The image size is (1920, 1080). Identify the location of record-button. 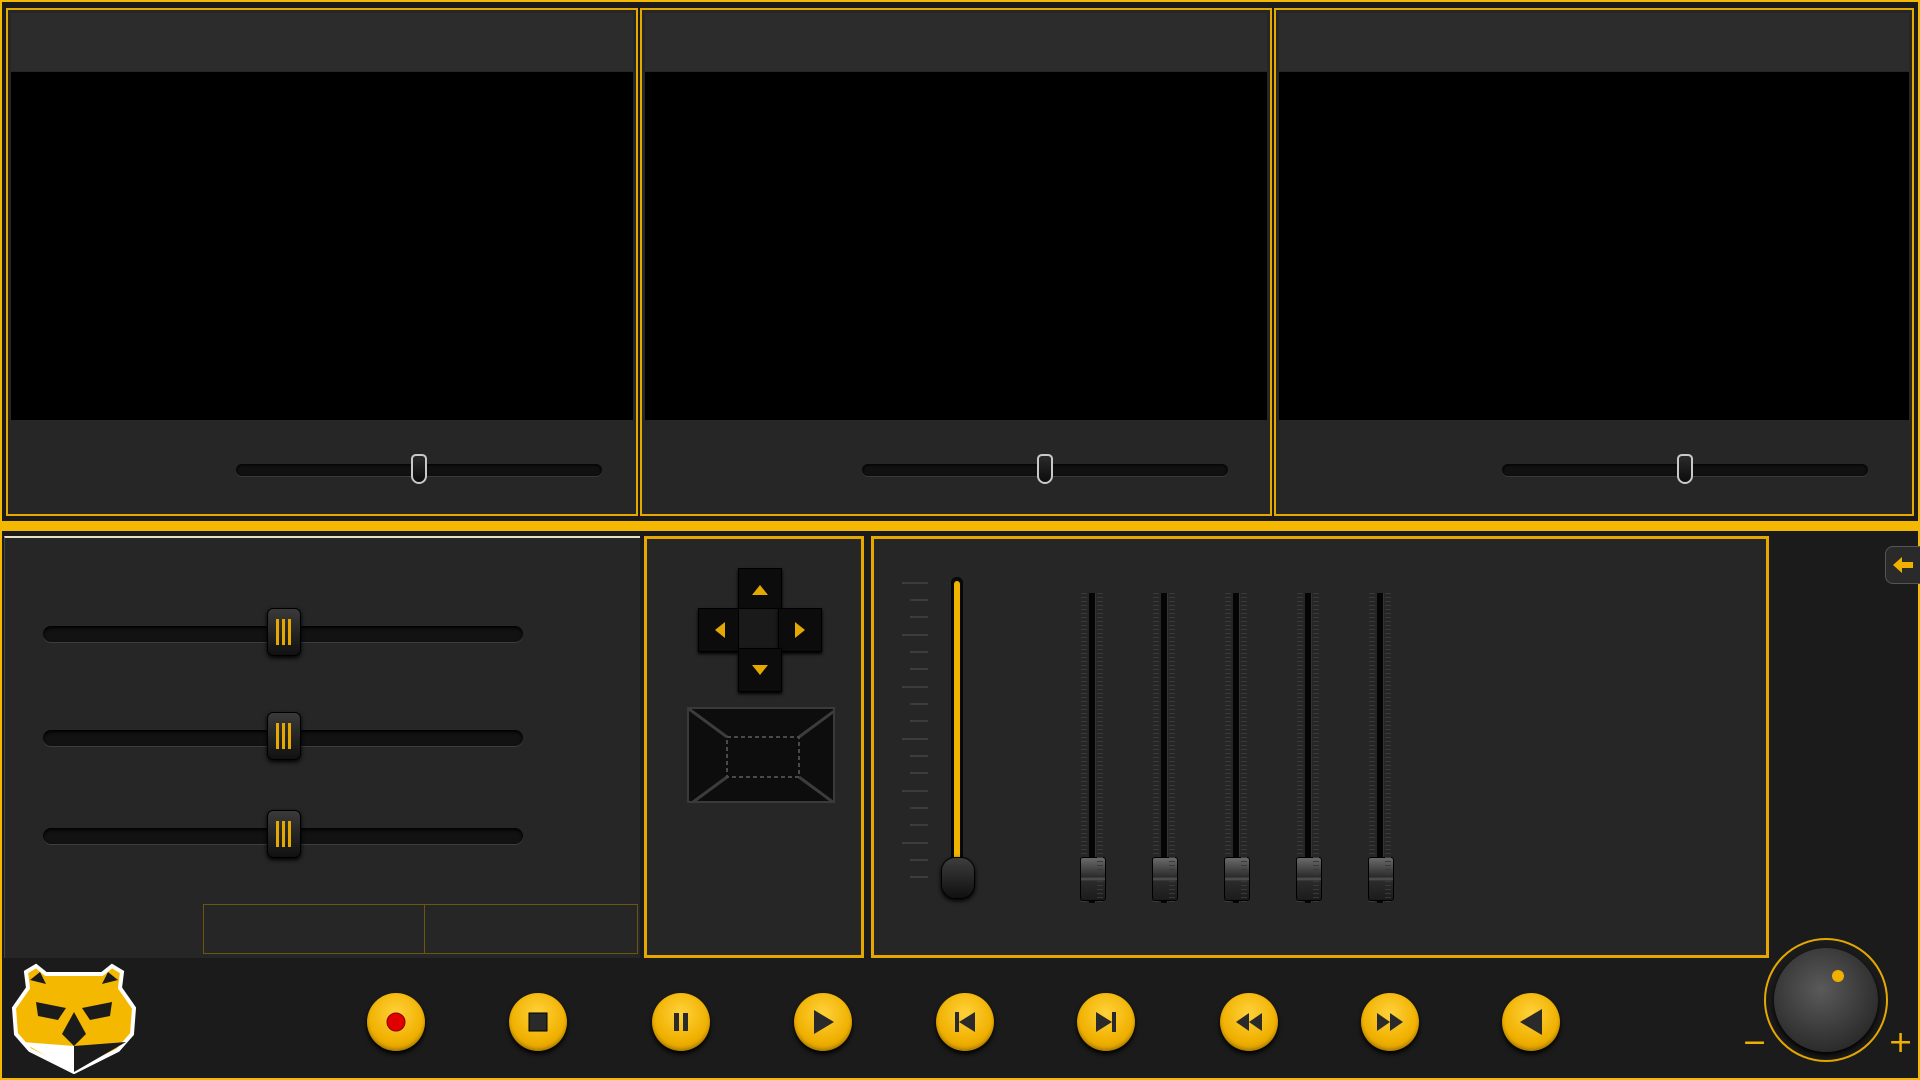
(396, 1022).